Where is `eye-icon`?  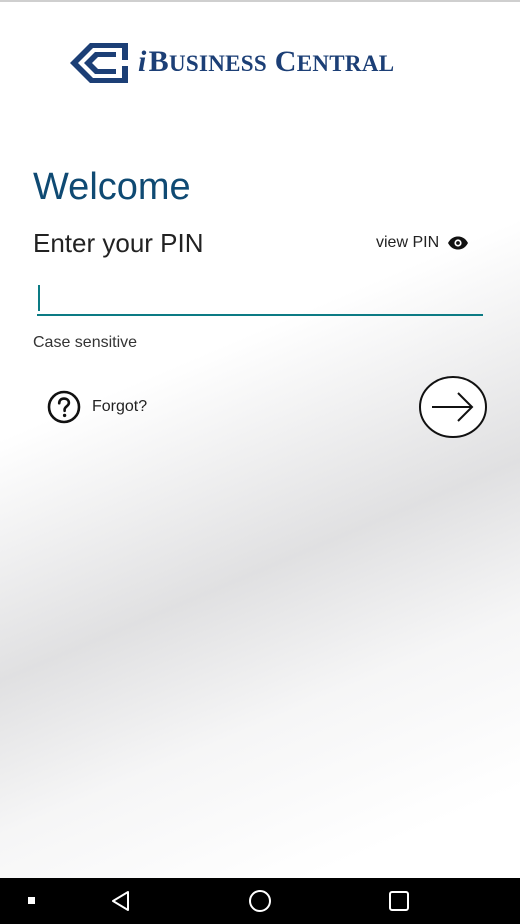 eye-icon is located at coordinates (458, 243).